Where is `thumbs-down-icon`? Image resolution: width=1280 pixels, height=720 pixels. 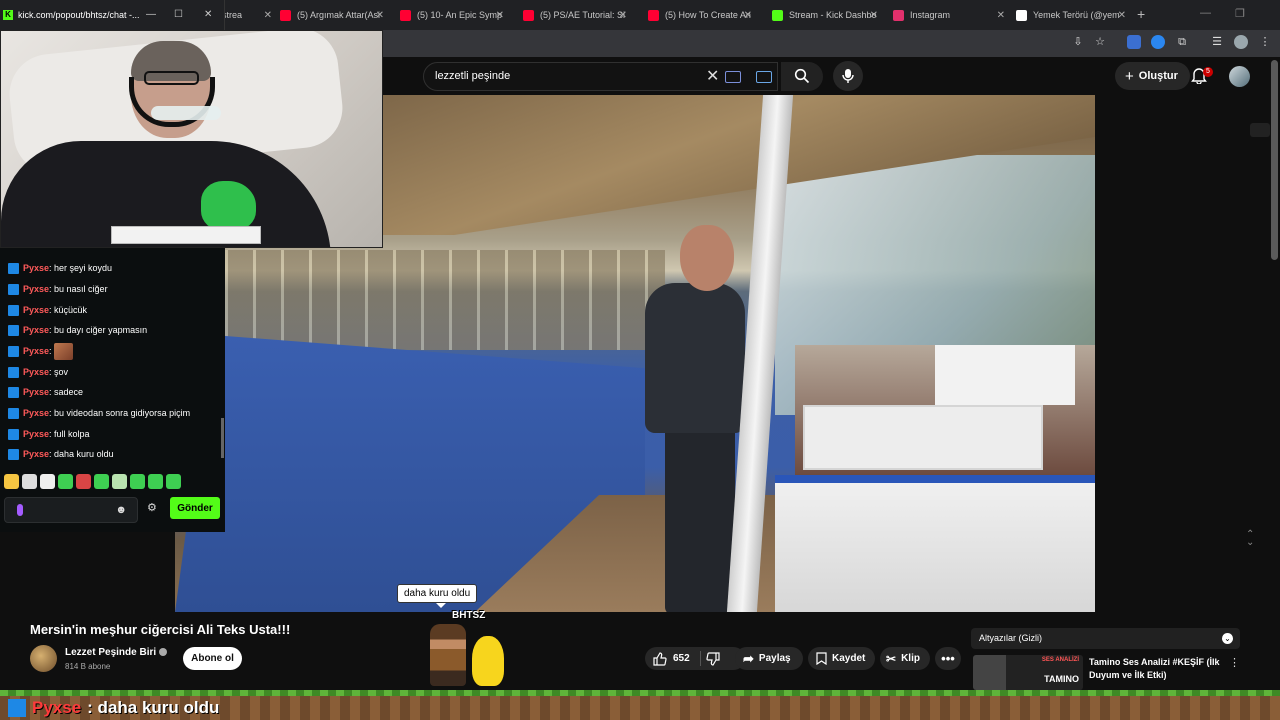
thumbs-down-icon is located at coordinates (713, 659).